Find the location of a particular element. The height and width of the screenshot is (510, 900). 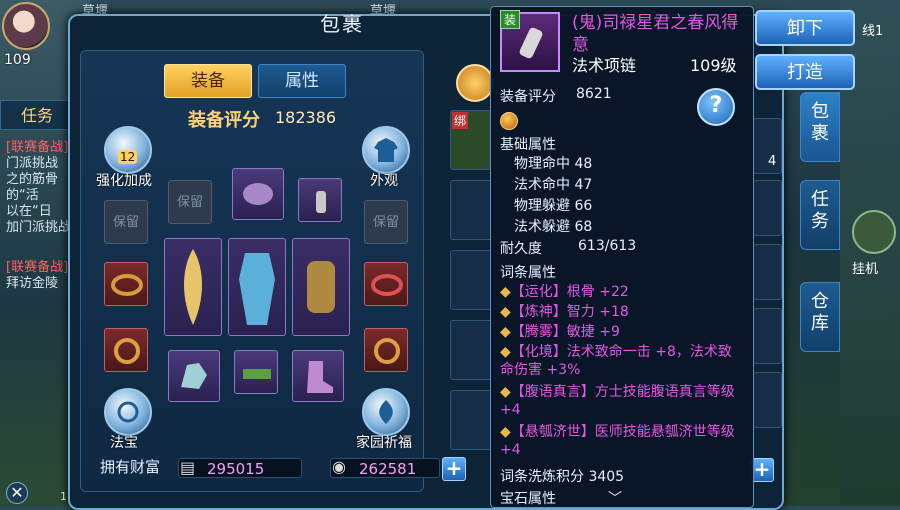

tab-bag: 包 裹 is located at coordinates (820, 127).